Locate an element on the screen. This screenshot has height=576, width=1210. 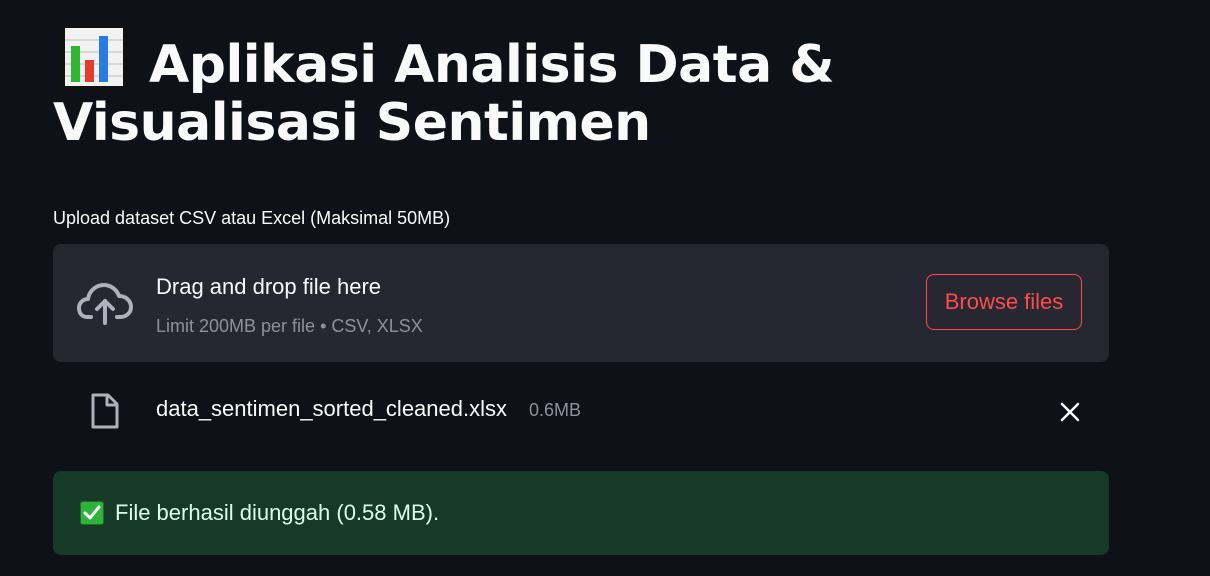
success-alert: File berhasil diunggah (0.58 MB). is located at coordinates (581, 513).